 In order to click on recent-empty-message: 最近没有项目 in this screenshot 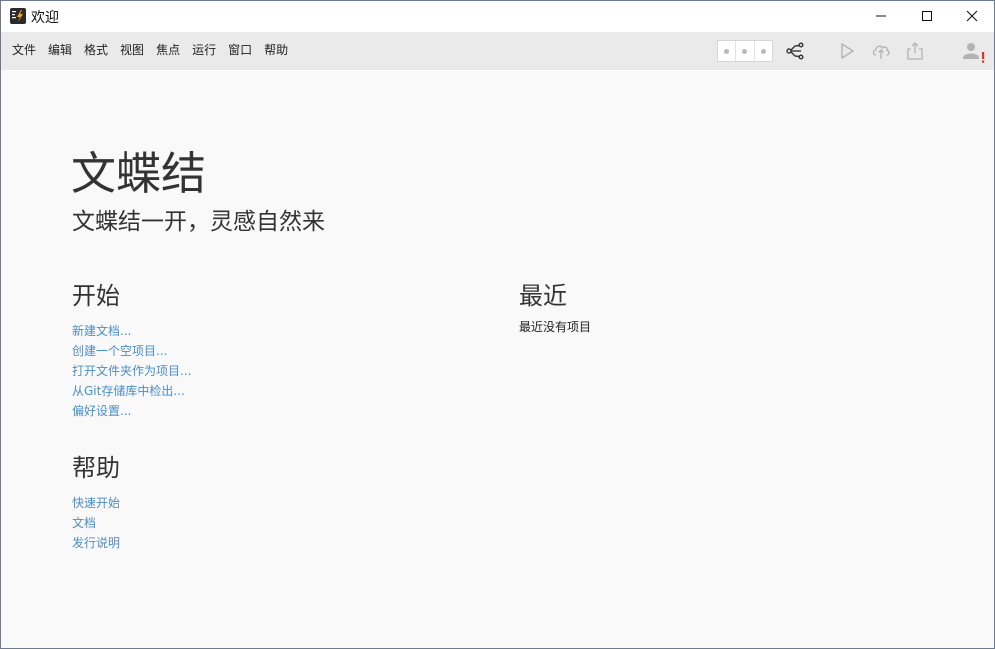, I will do `click(555, 327)`.